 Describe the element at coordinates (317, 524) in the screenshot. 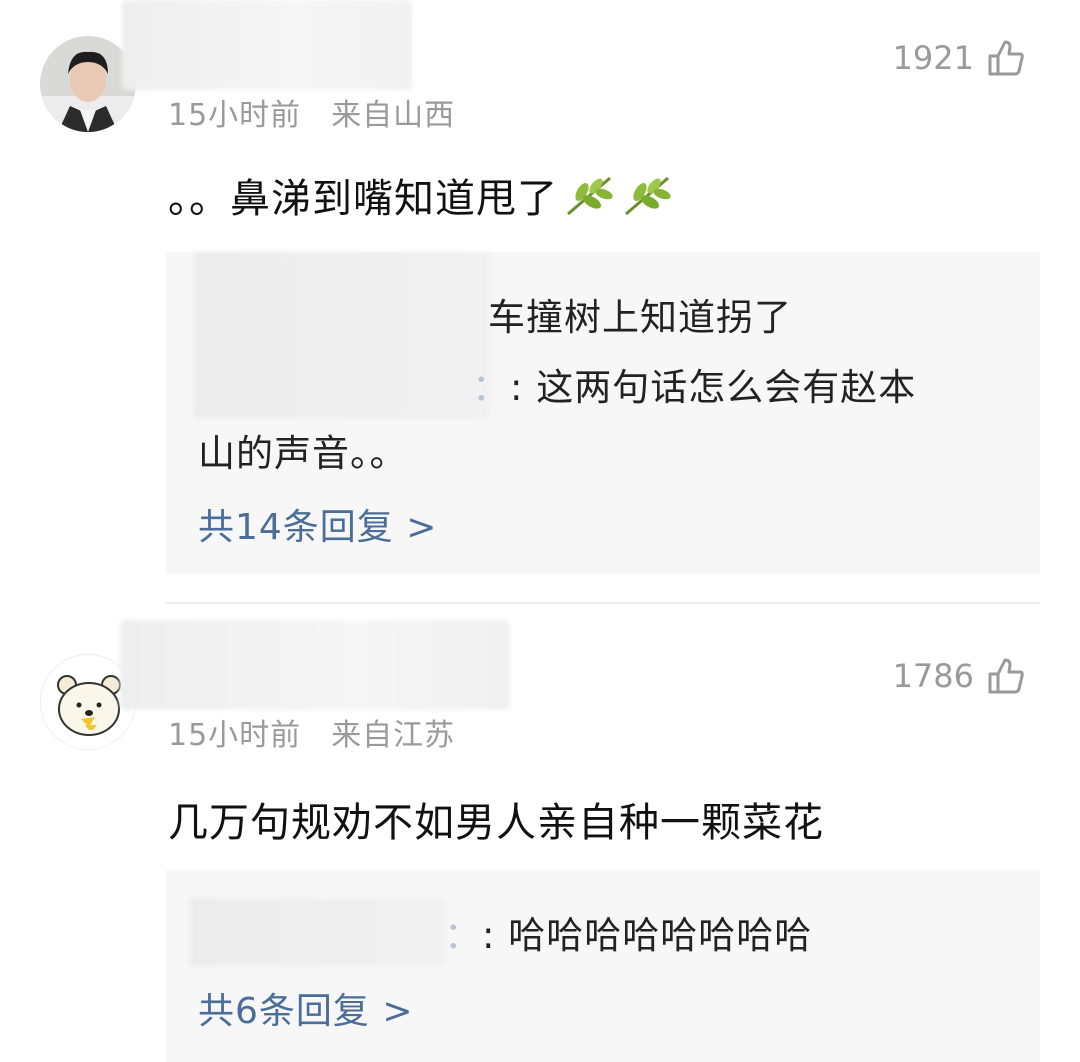

I see `view-replies-link: 共14条回复 >` at that location.